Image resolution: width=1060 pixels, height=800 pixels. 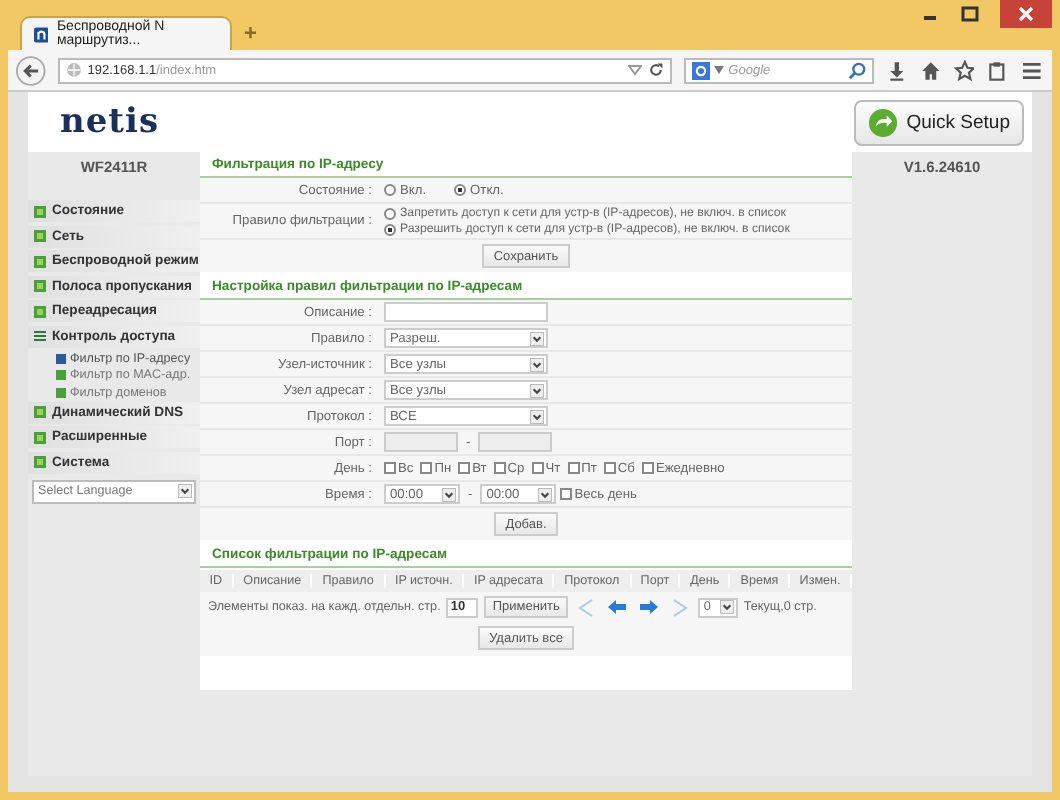 I want to click on arrow-left-icon, so click(x=616, y=607).